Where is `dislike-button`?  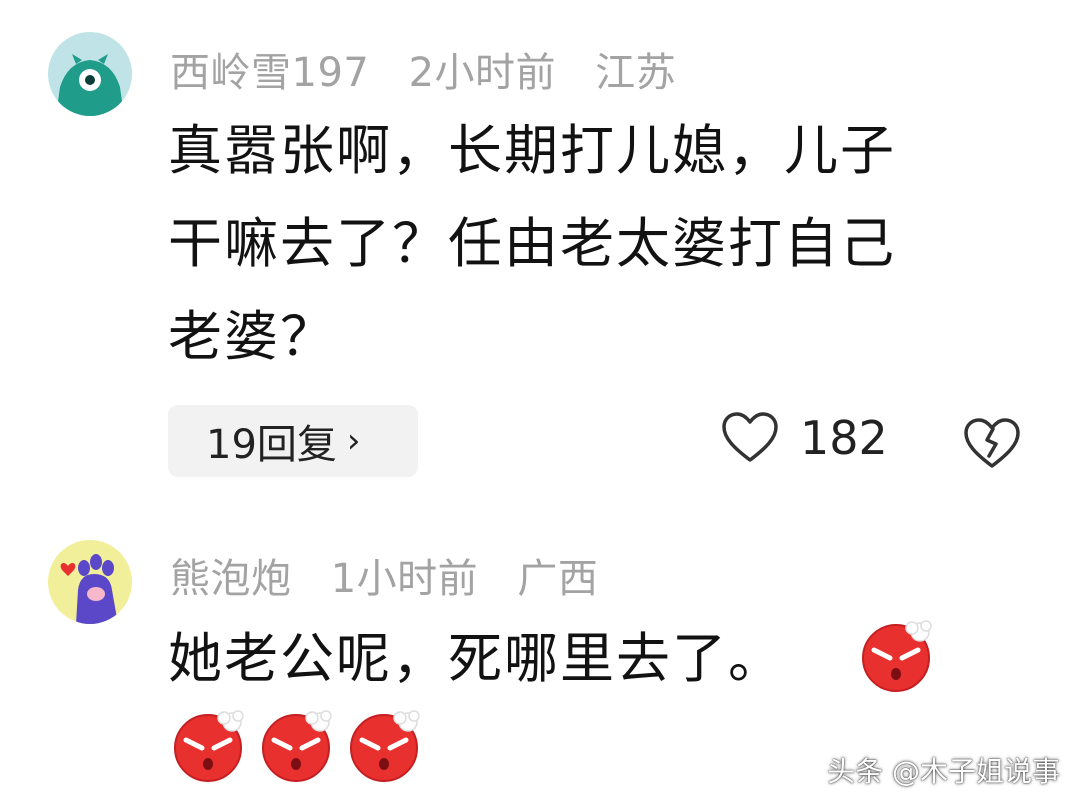 dislike-button is located at coordinates (992, 446).